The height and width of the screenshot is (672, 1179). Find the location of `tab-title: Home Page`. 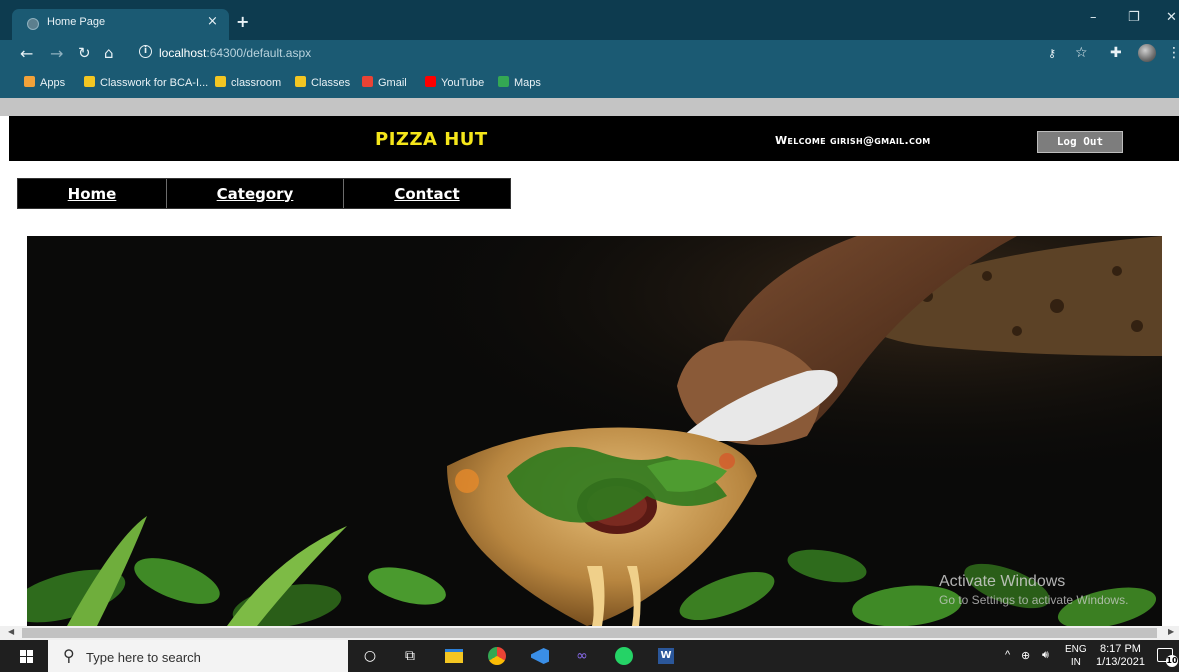

tab-title: Home Page is located at coordinates (76, 22).